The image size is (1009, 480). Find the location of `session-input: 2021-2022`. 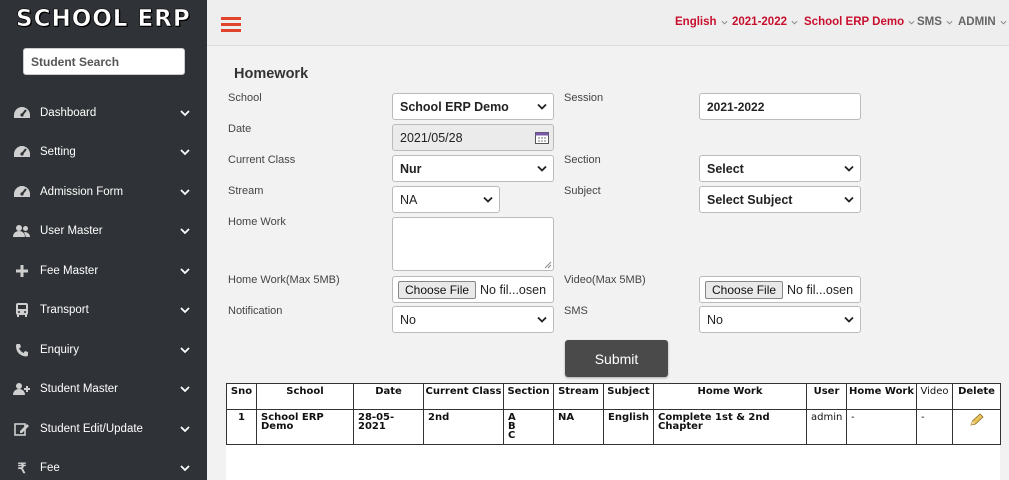

session-input: 2021-2022 is located at coordinates (780, 106).